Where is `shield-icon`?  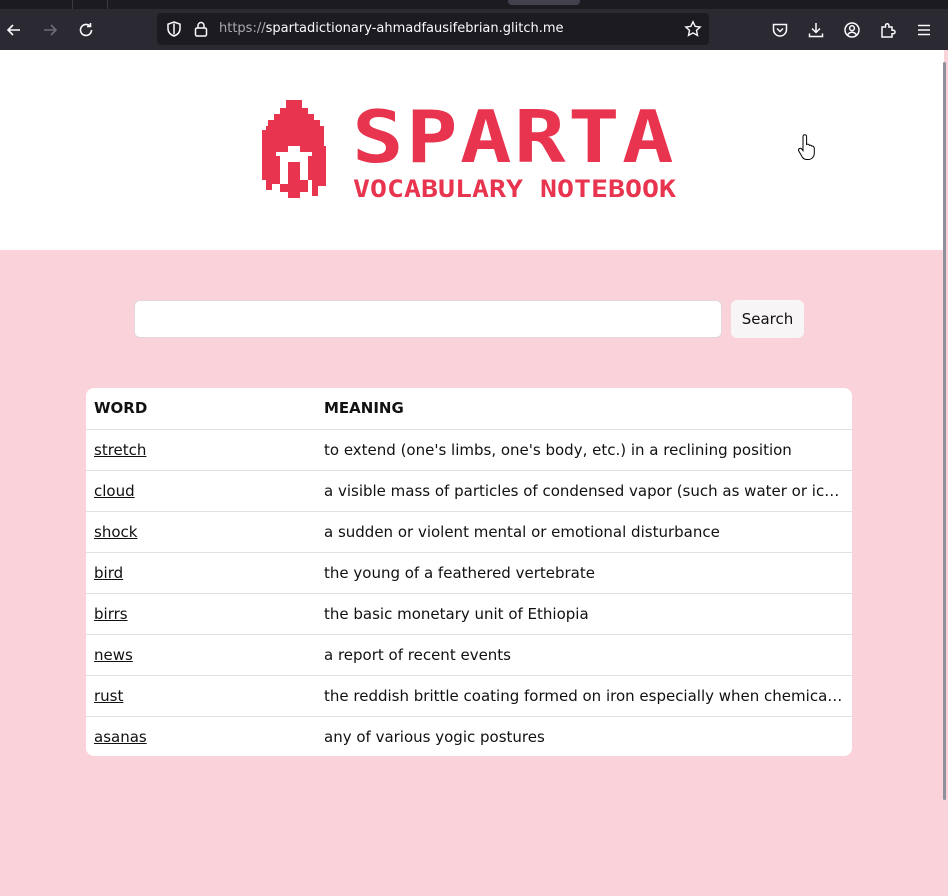 shield-icon is located at coordinates (174, 29).